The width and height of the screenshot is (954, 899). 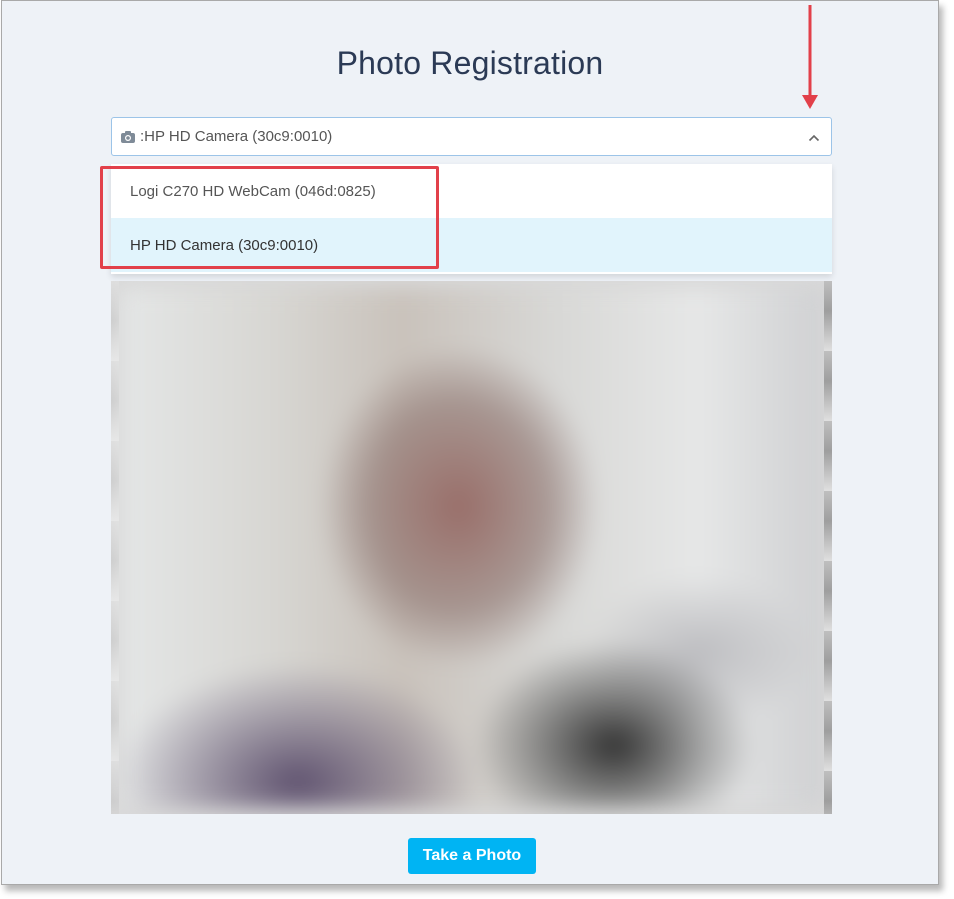 What do you see at coordinates (814, 137) in the screenshot?
I see `chevron-up-icon` at bounding box center [814, 137].